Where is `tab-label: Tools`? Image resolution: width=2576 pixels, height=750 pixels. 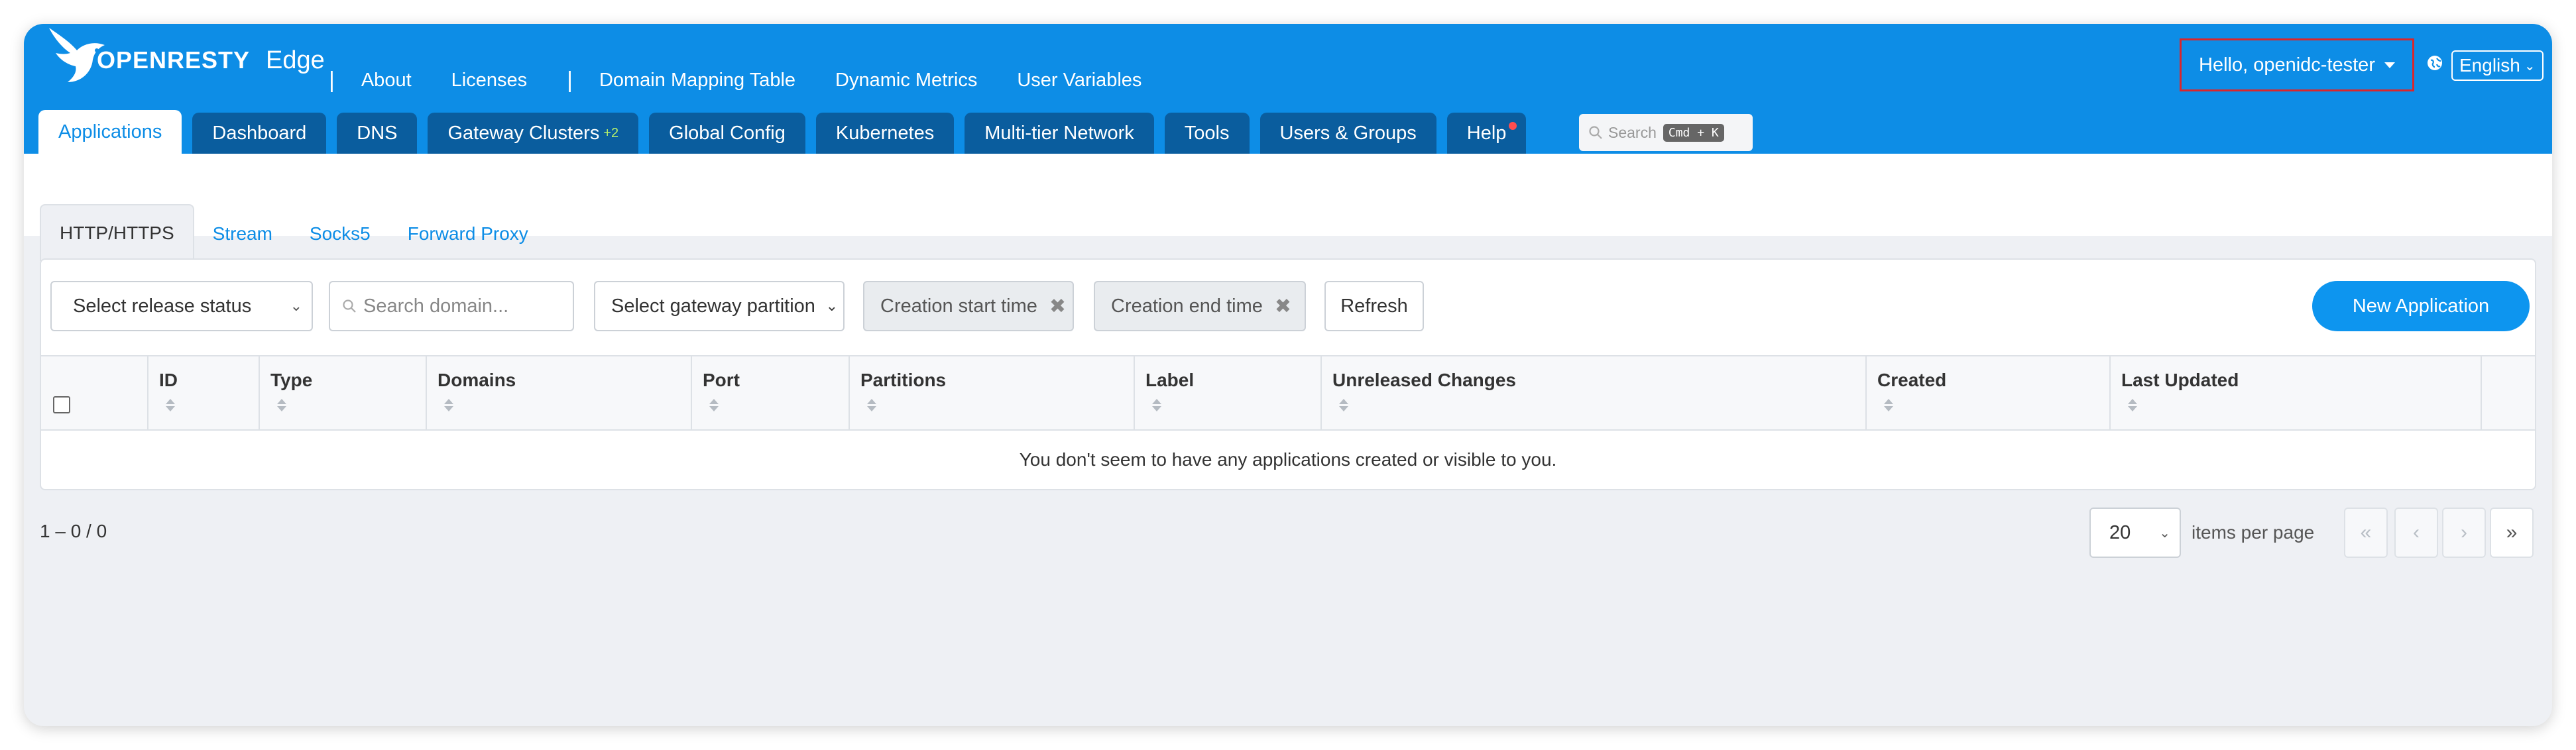
tab-label: Tools is located at coordinates (1207, 133).